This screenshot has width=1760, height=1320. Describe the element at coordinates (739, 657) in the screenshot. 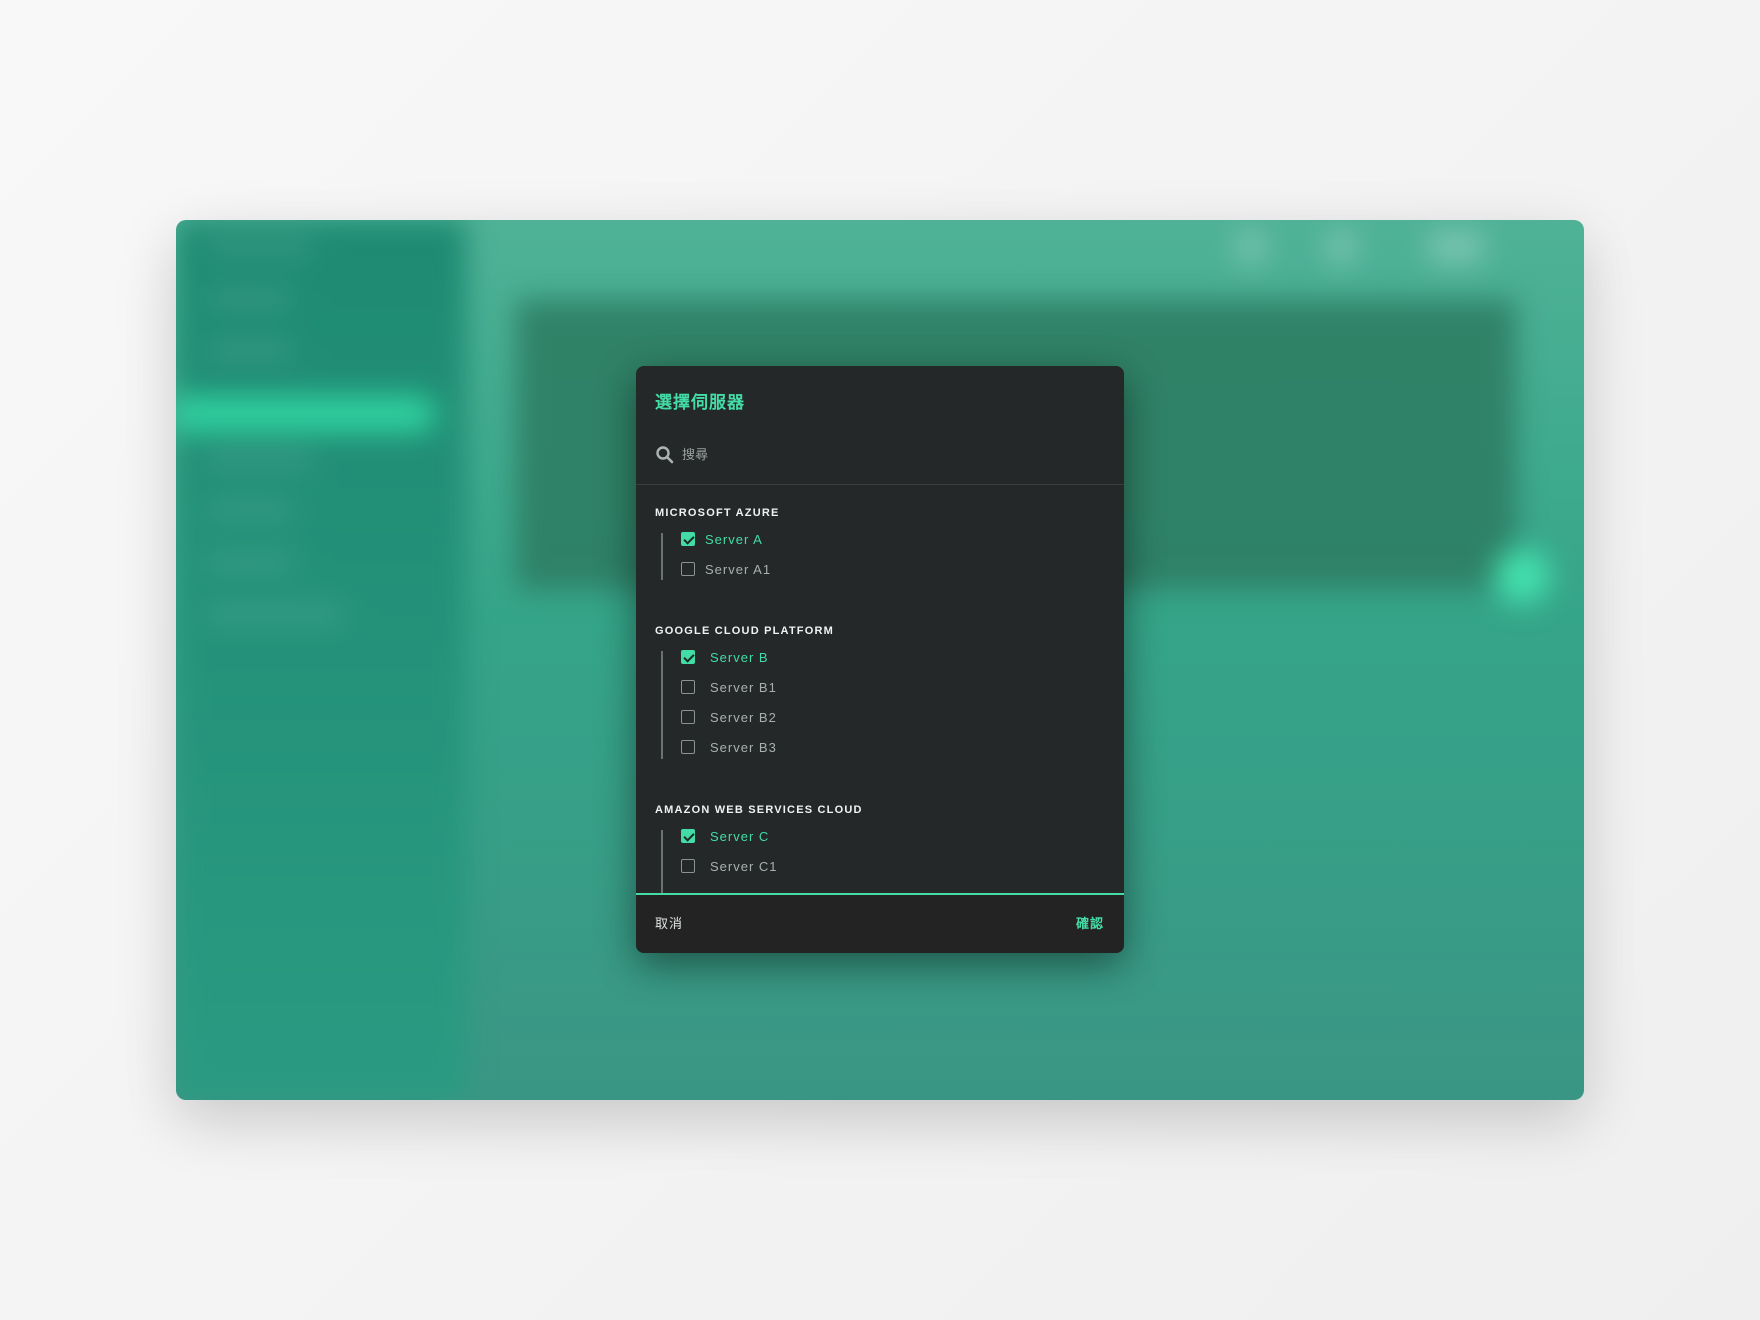

I see `server-label: Server B` at that location.